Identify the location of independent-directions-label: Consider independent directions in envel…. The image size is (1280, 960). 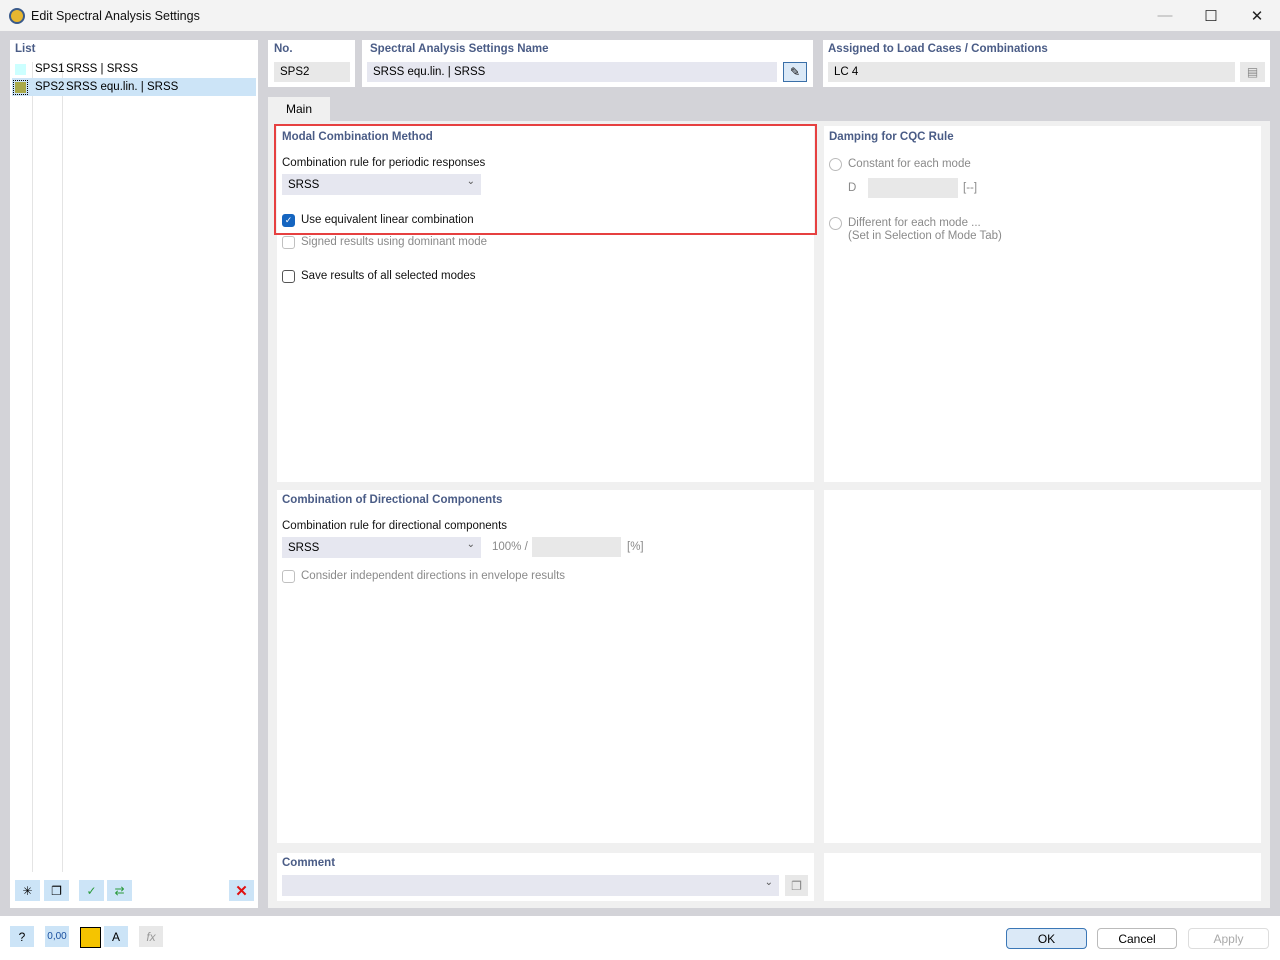
(433, 576).